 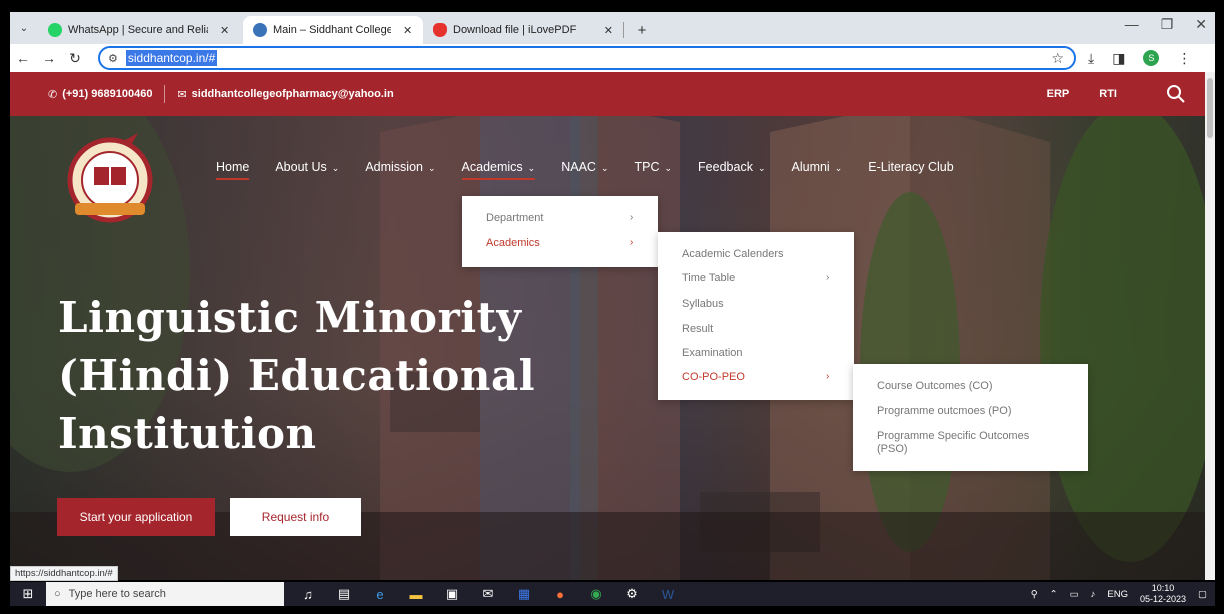 I want to click on address-bar: ⚙ siddhantcop.in/# ☆, so click(x=587, y=58).